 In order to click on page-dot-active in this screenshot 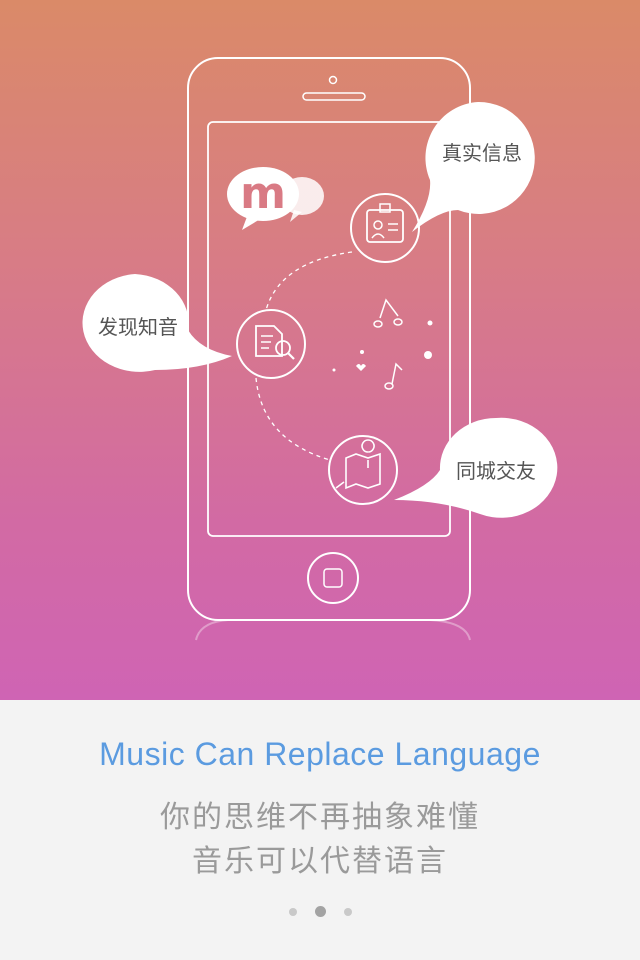, I will do `click(320, 911)`.